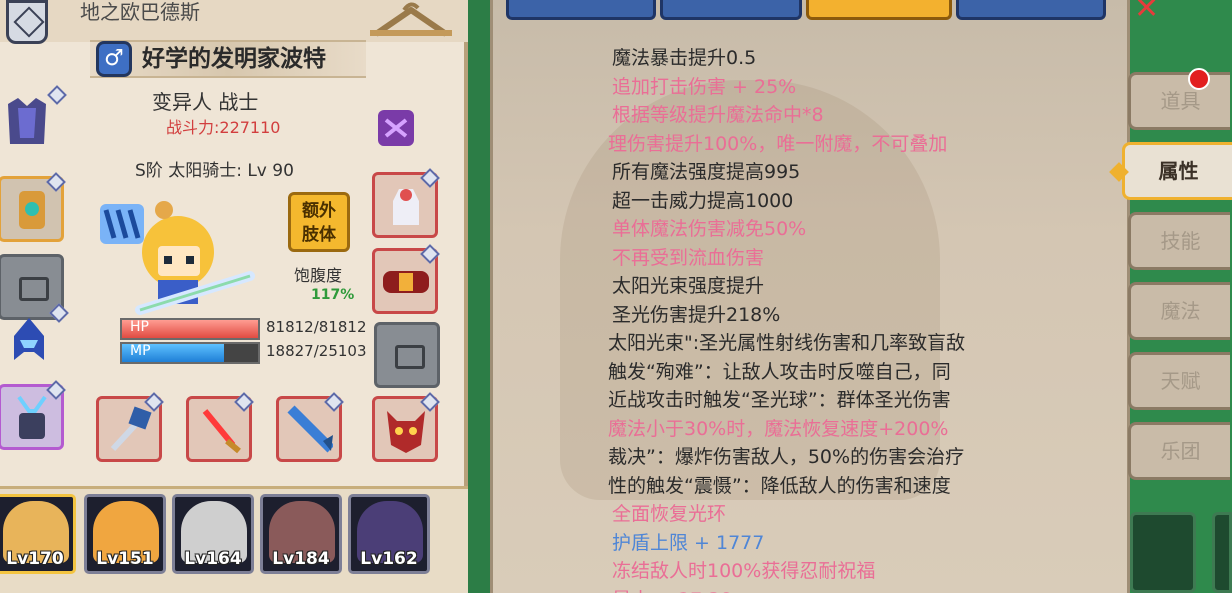  I want to click on gauntlet-icon, so click(32, 417).